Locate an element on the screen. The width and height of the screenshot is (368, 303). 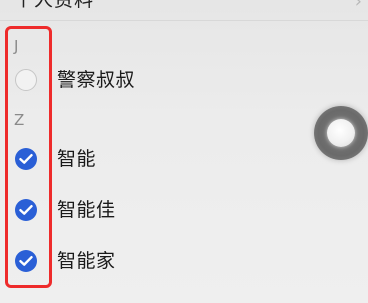
chevron-right-icon: › is located at coordinates (358, 6).